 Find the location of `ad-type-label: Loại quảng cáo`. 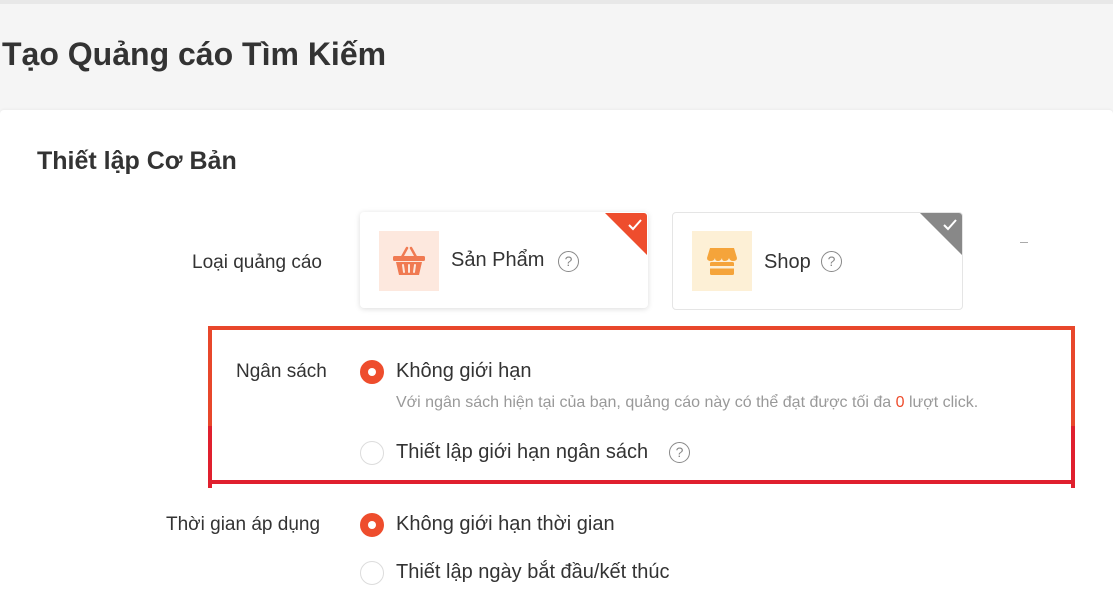

ad-type-label: Loại quảng cáo is located at coordinates (257, 262).